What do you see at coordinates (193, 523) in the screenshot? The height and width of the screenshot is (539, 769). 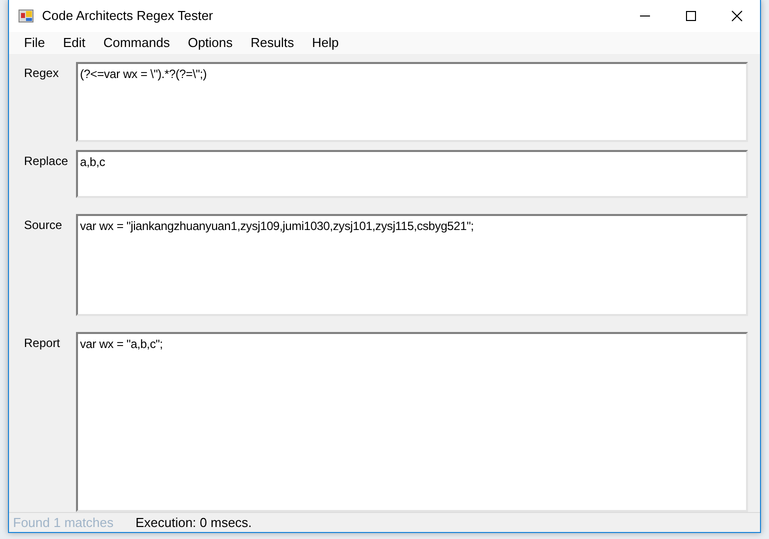 I see `status-text: Execution: 0 msecs.` at bounding box center [193, 523].